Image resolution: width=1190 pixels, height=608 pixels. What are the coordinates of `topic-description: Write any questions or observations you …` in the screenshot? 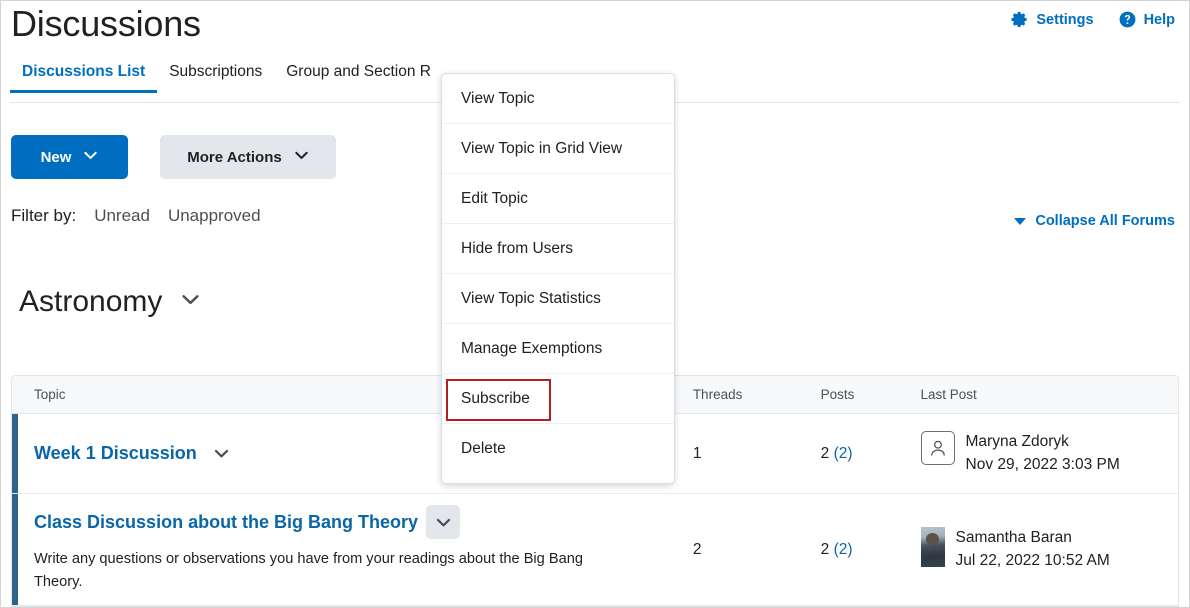 It's located at (308, 570).